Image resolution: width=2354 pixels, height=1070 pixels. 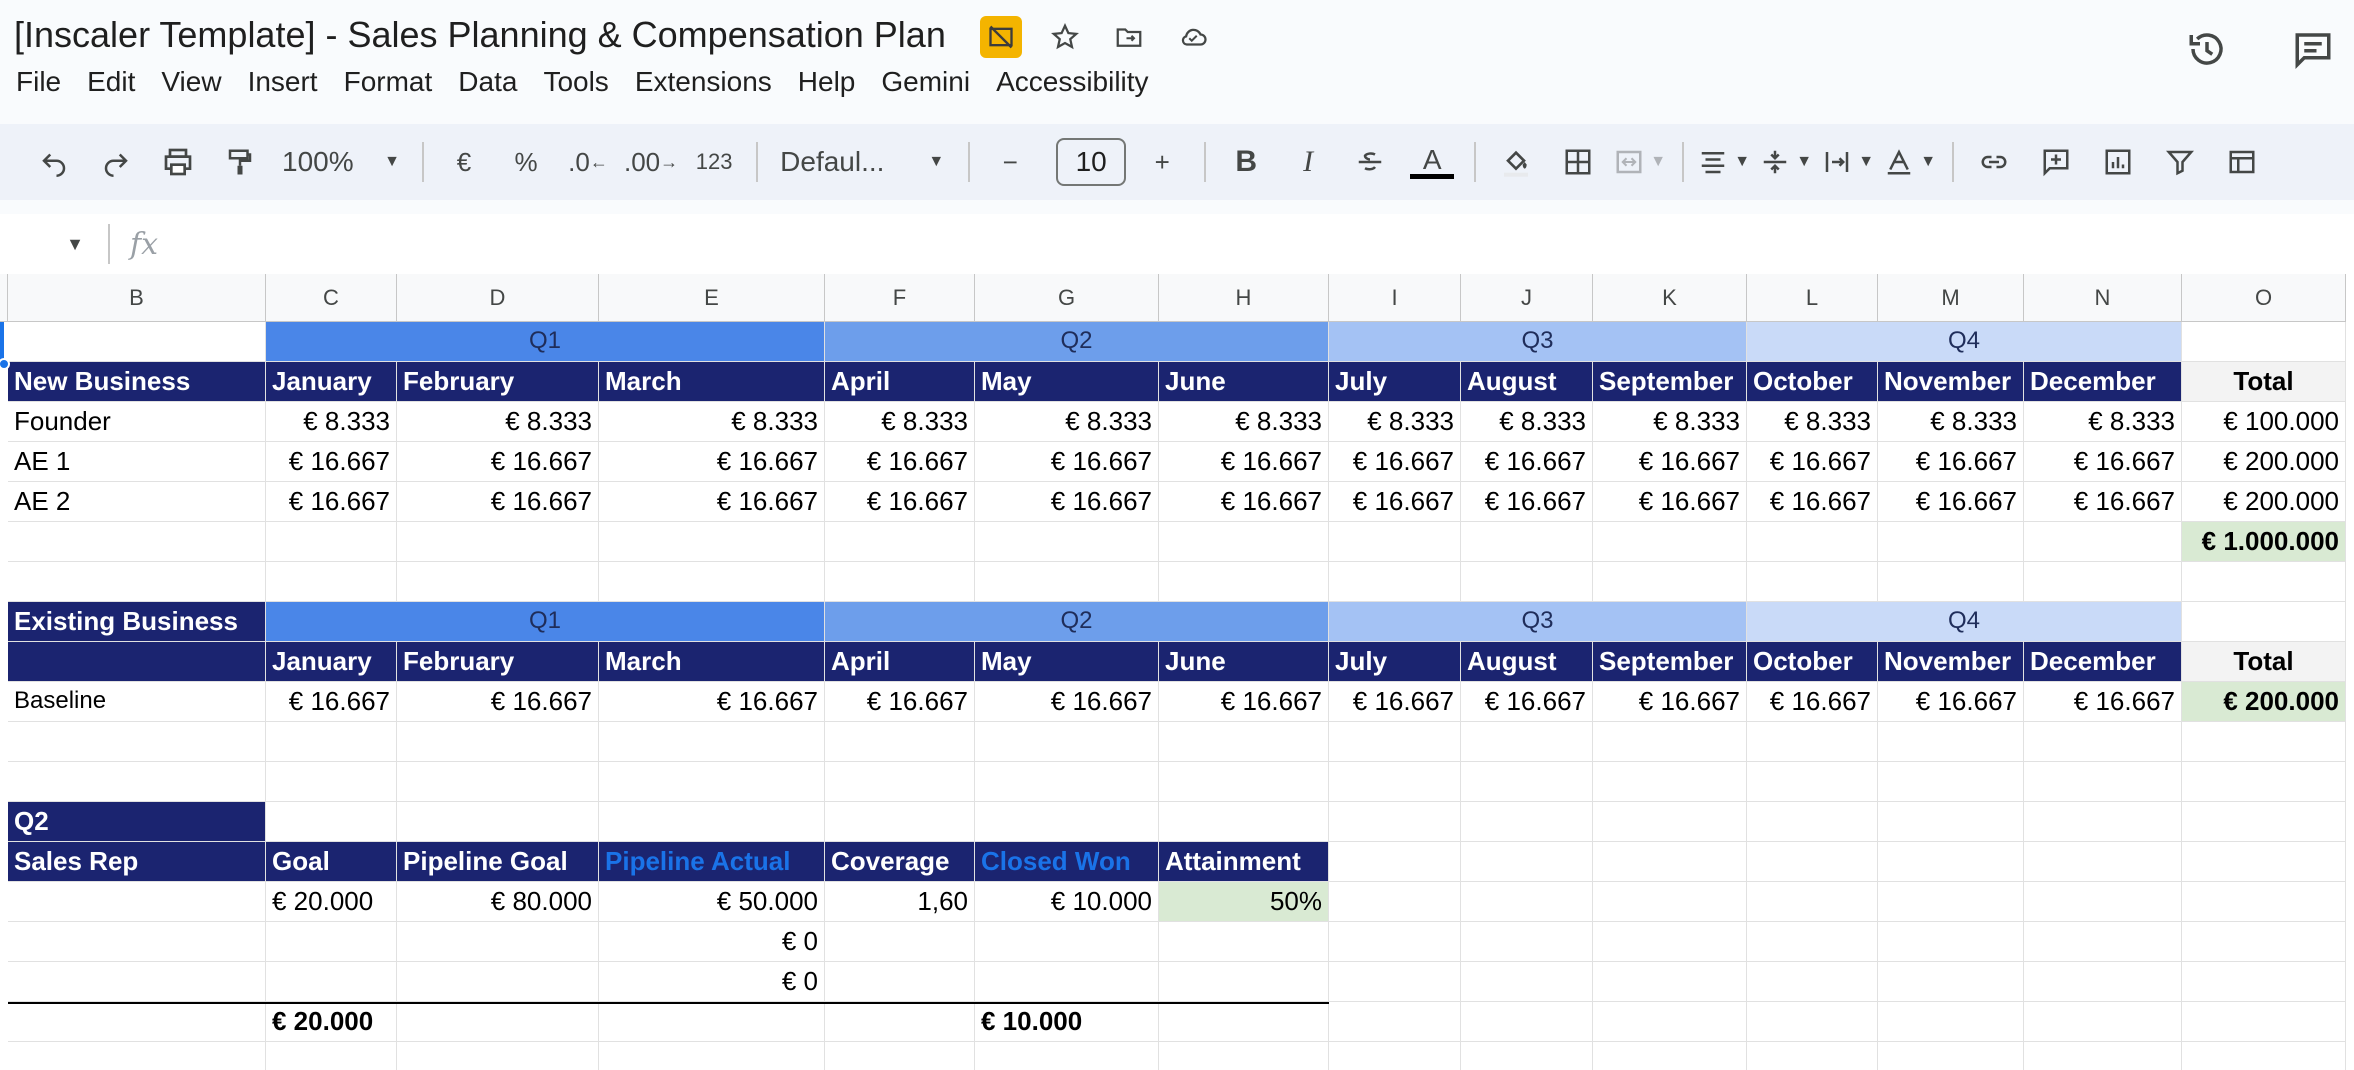 What do you see at coordinates (1244, 662) in the screenshot?
I see `month-header: June` at bounding box center [1244, 662].